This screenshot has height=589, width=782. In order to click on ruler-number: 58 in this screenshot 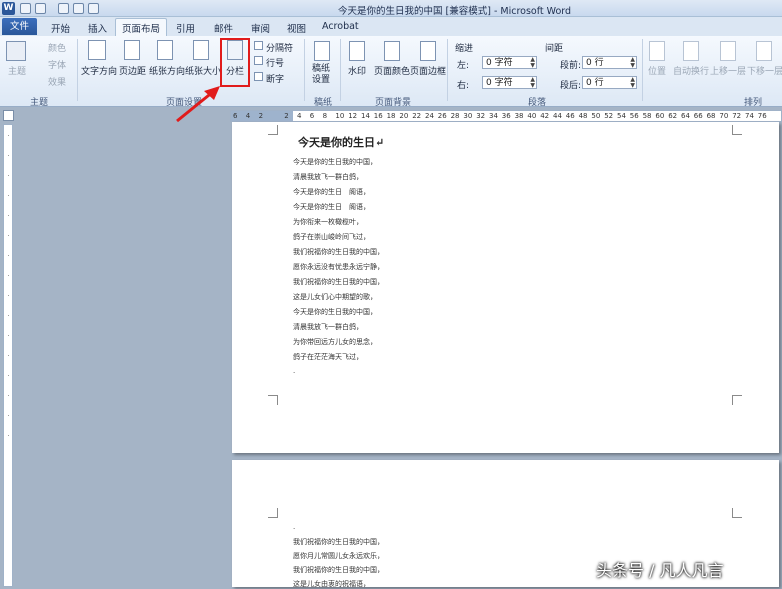, I will do `click(647, 116)`.